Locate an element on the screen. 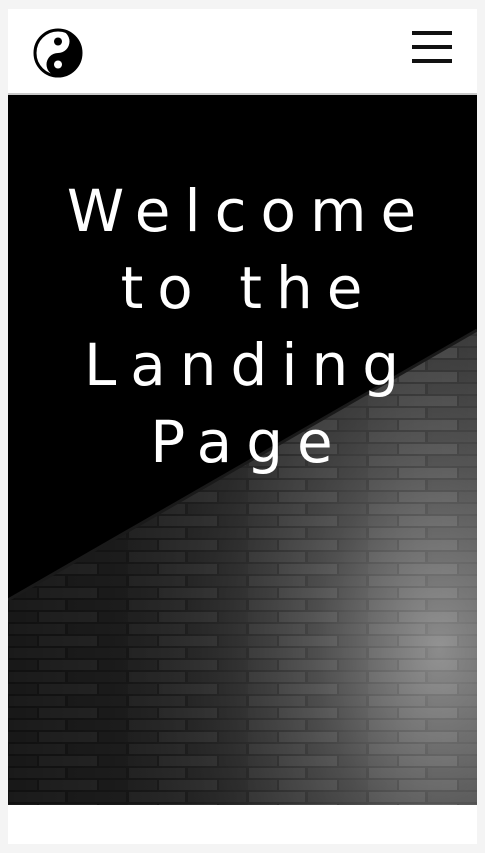  menu-bar-top is located at coordinates (432, 33).